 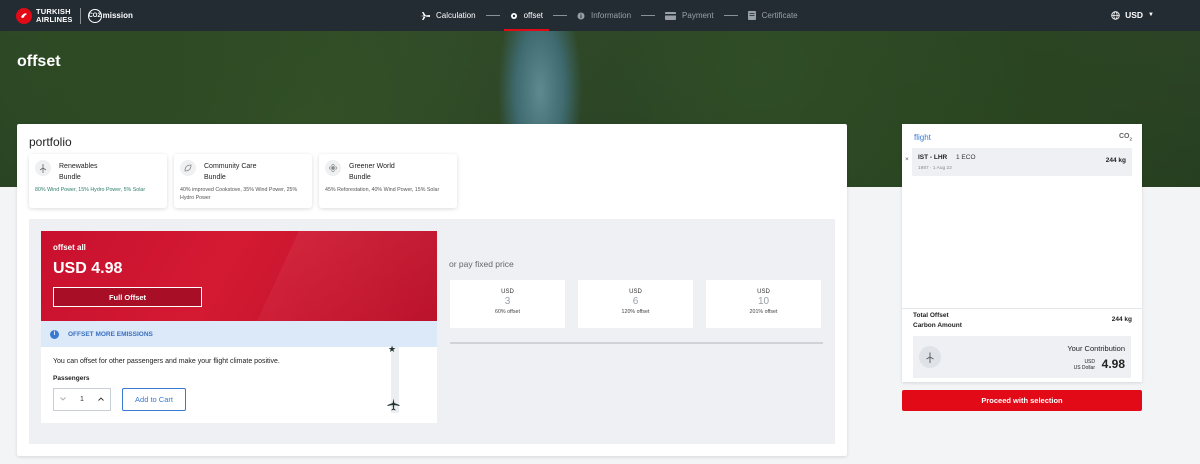 I want to click on step-offset: offset, so click(x=526, y=15).